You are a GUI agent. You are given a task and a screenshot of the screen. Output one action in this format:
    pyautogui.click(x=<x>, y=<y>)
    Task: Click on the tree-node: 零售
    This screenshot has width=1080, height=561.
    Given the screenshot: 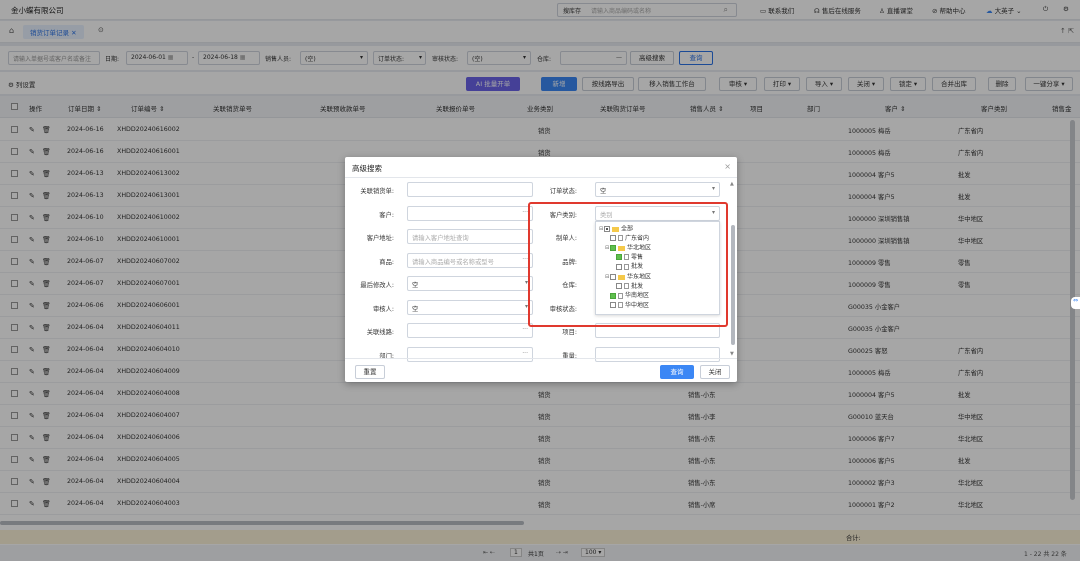 What is the action you would take?
    pyautogui.click(x=627, y=258)
    